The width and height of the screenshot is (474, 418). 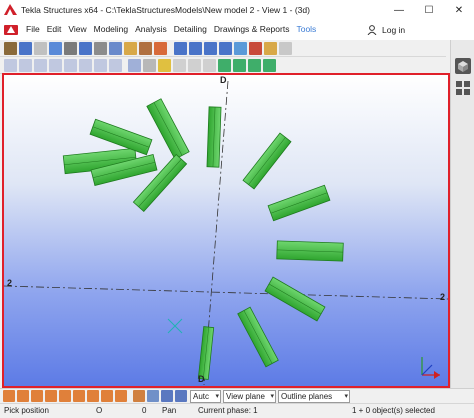 I want to click on beam-icon, so click(x=70, y=48).